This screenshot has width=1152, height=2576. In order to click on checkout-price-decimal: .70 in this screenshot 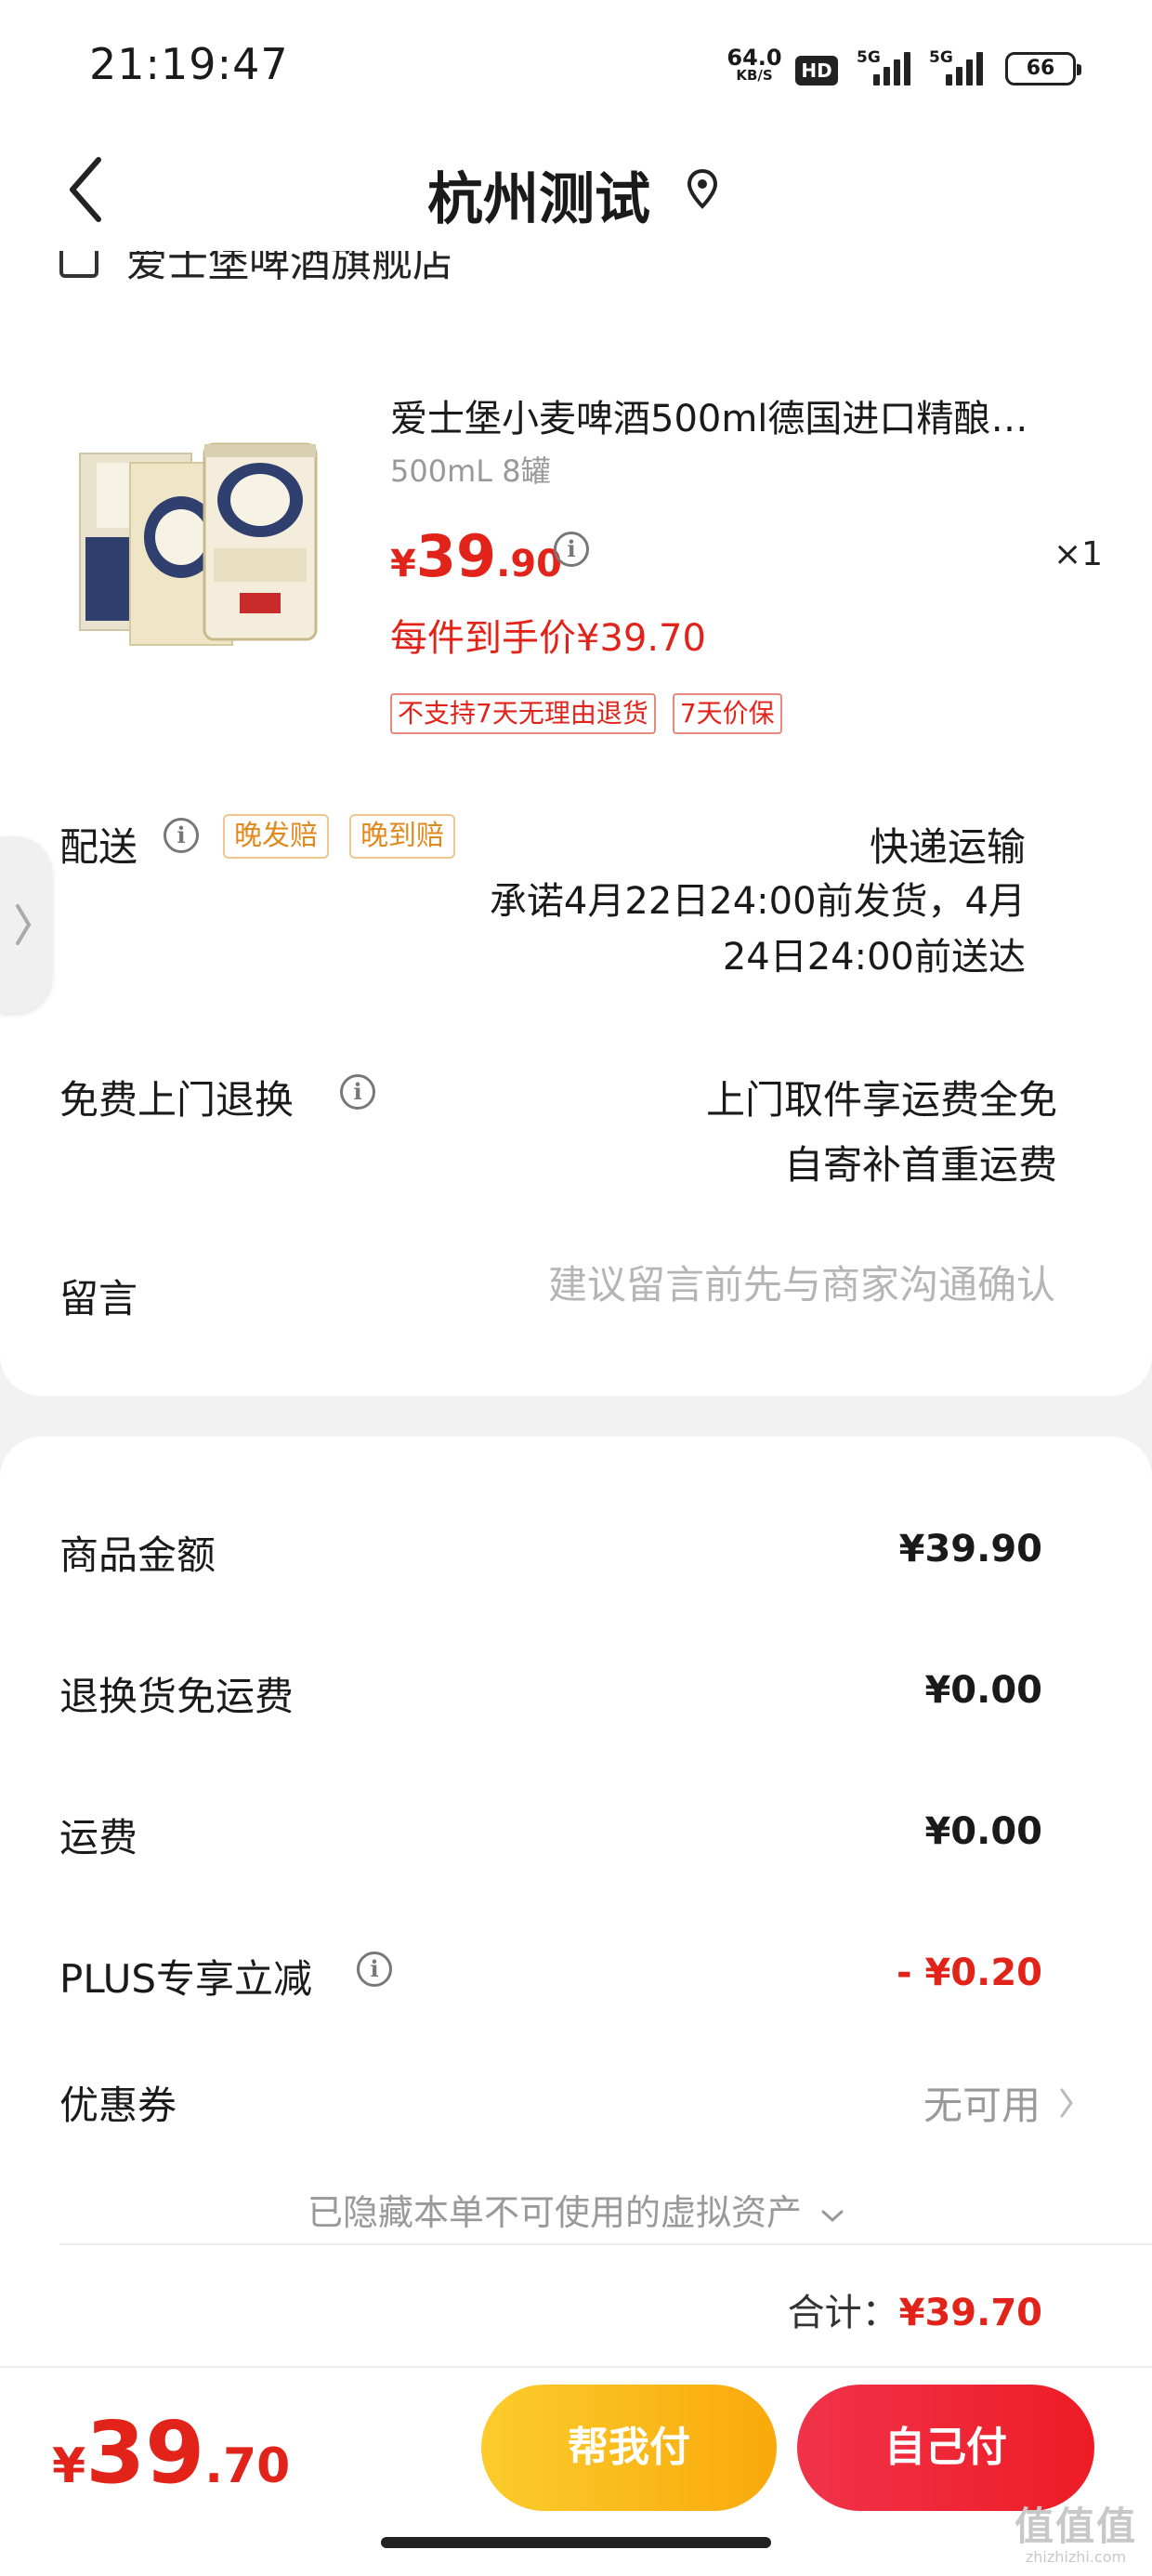, I will do `click(247, 2466)`.